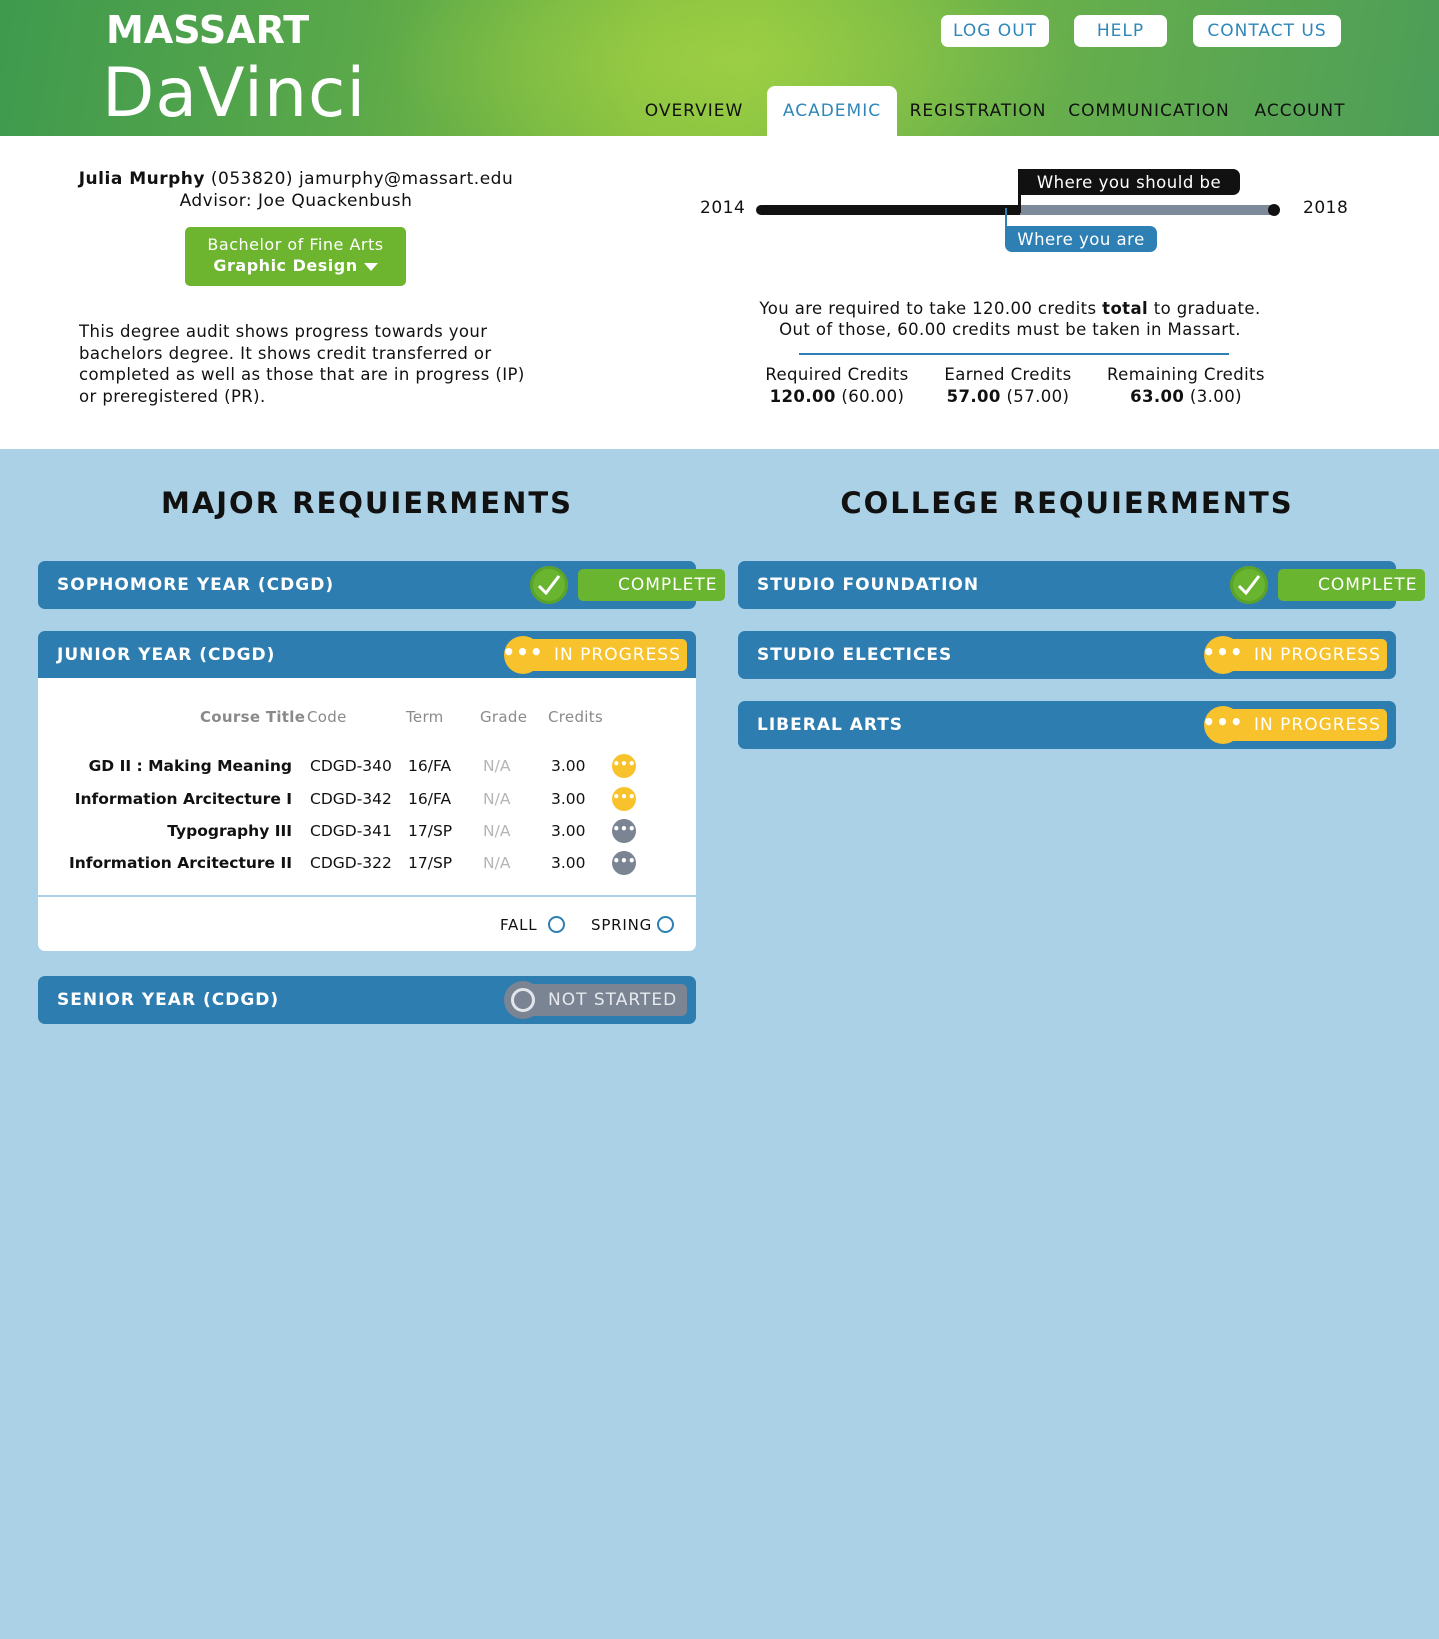  I want to click on section-liberal-arts: LIBERAL ARTS IN PROGRESS •••, so click(1067, 725).